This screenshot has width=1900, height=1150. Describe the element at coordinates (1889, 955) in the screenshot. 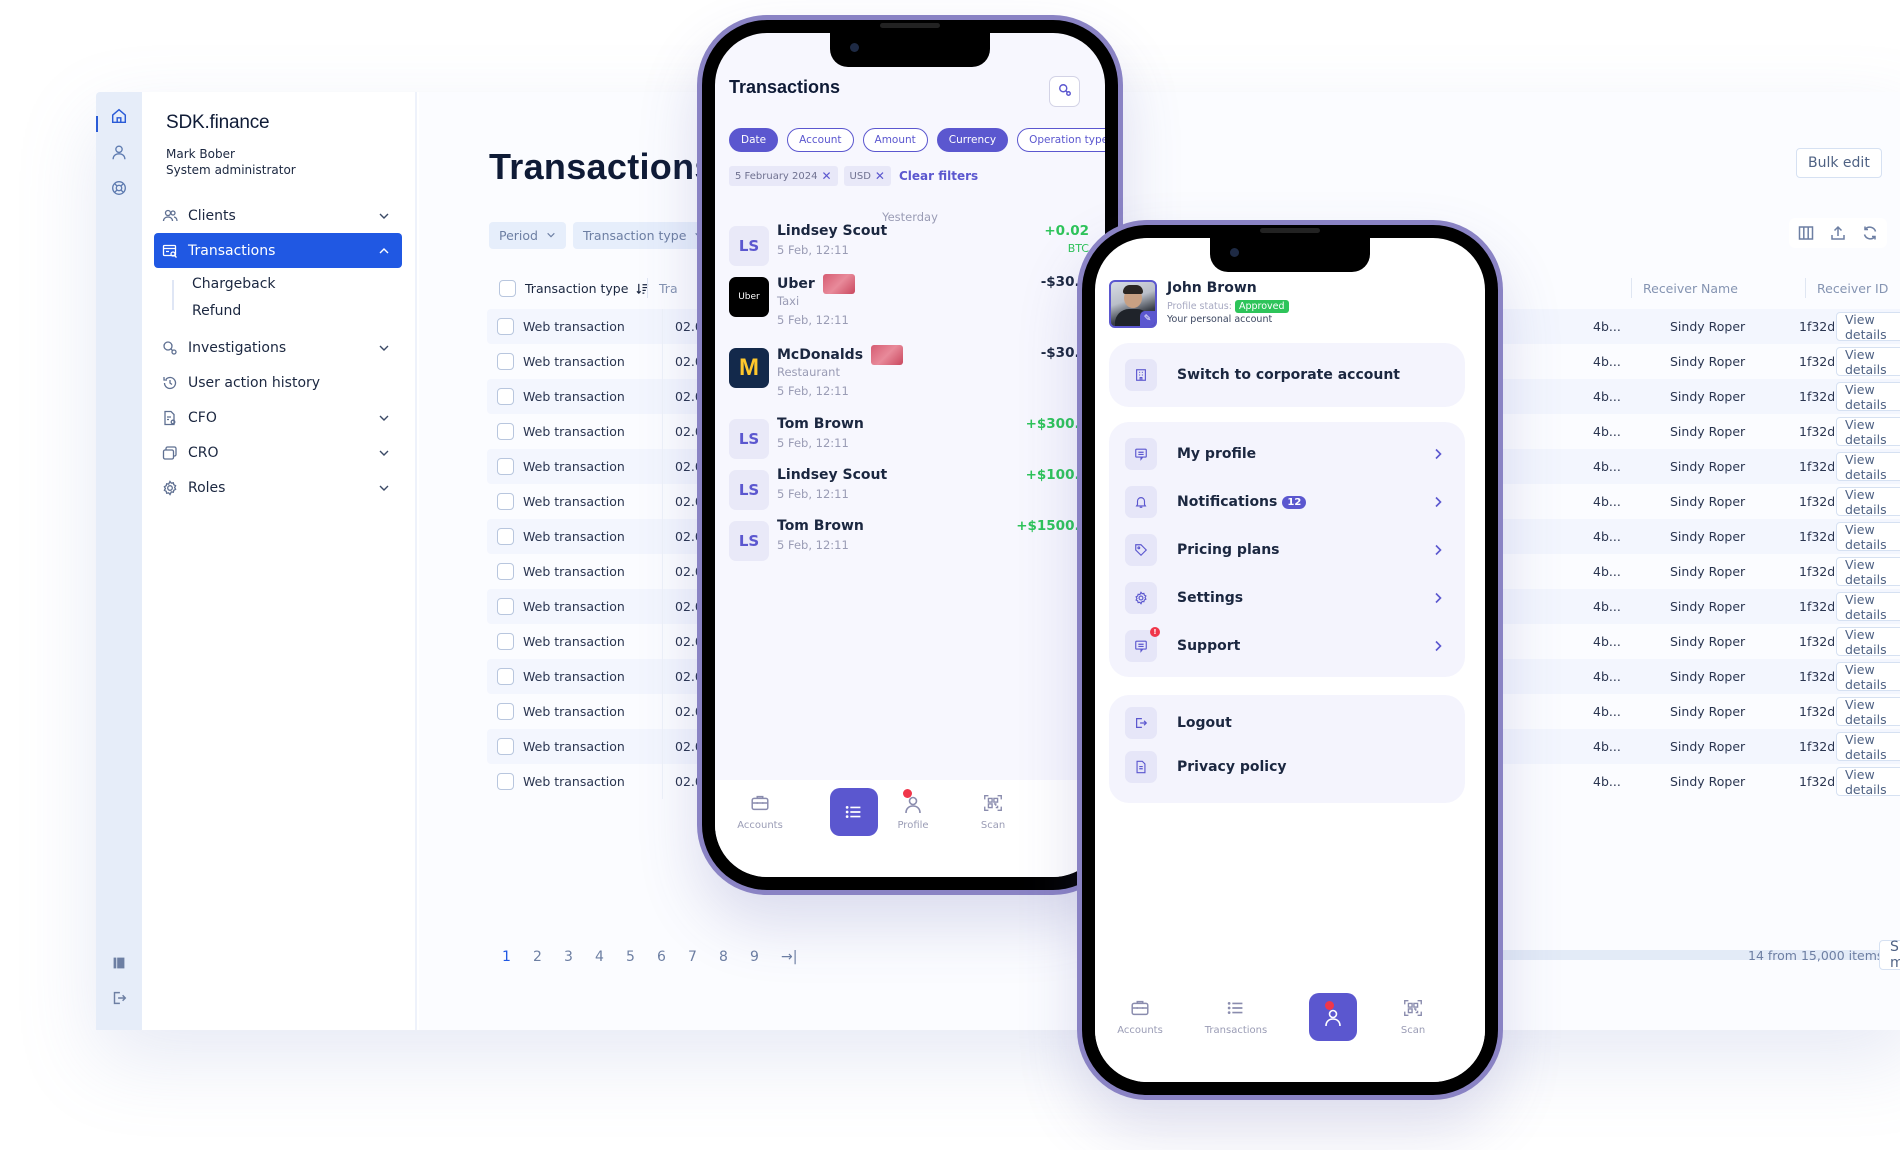

I see `show-more-button: Show more` at that location.